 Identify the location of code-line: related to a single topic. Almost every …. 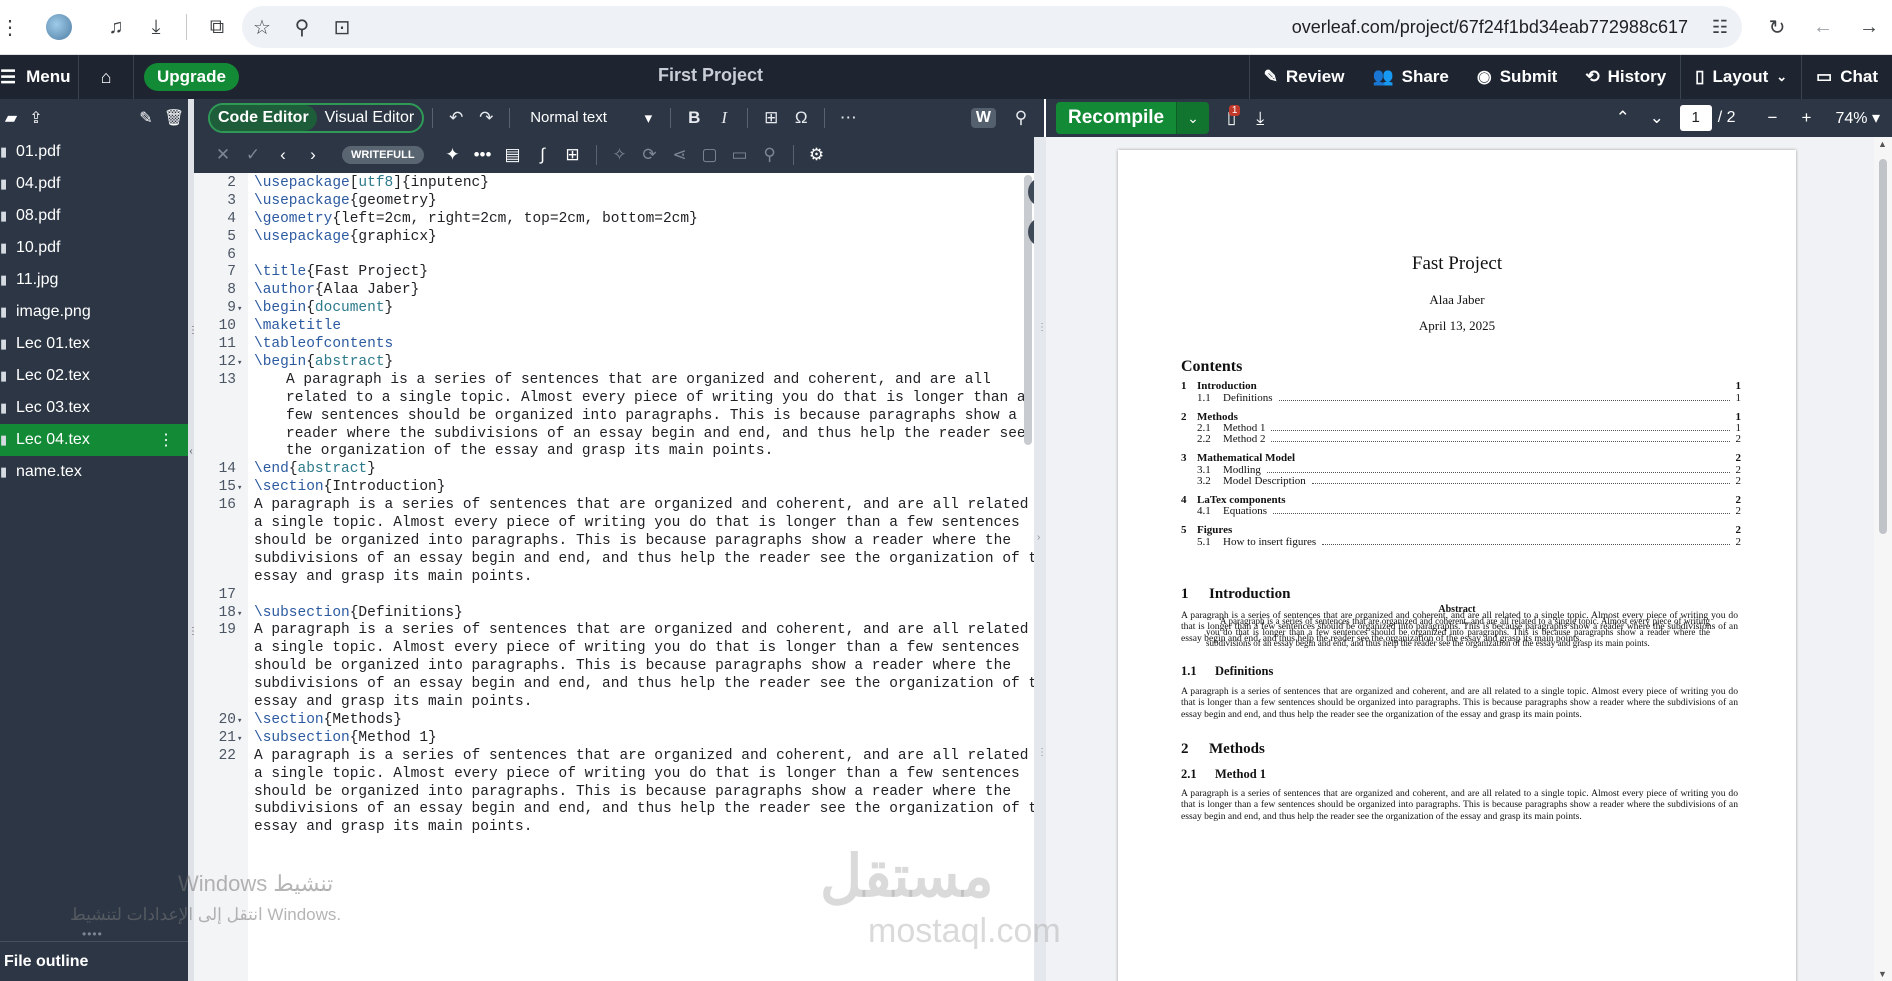
(610, 399).